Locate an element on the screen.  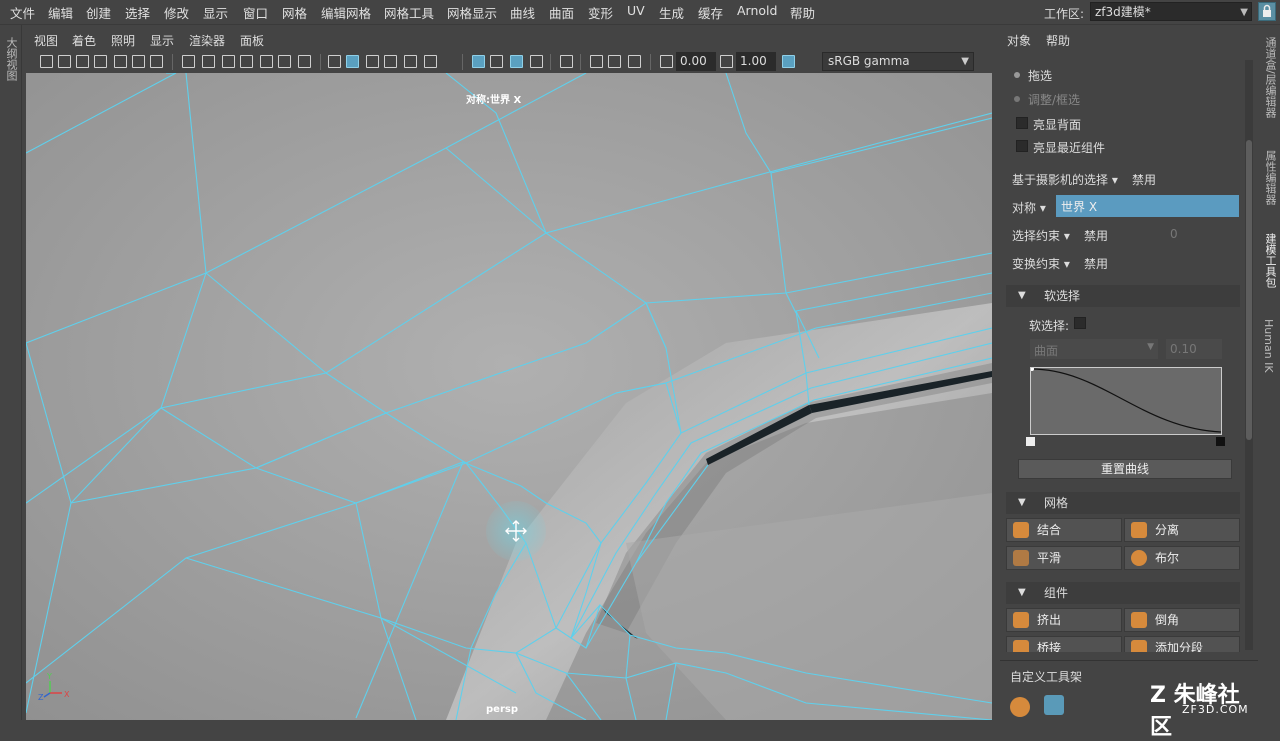
curve-start-handle is located at coordinates (1030, 441).